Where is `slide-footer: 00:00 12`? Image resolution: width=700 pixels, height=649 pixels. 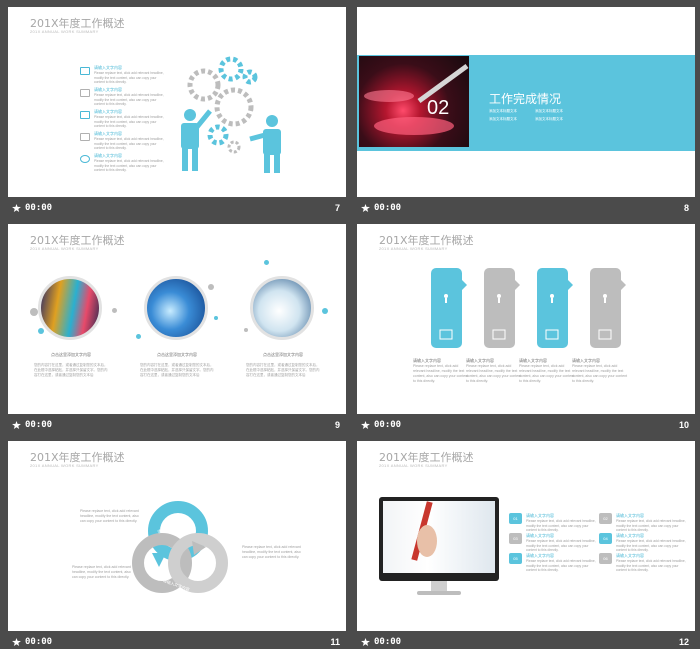
slide-footer: 00:00 12 is located at coordinates (526, 640).